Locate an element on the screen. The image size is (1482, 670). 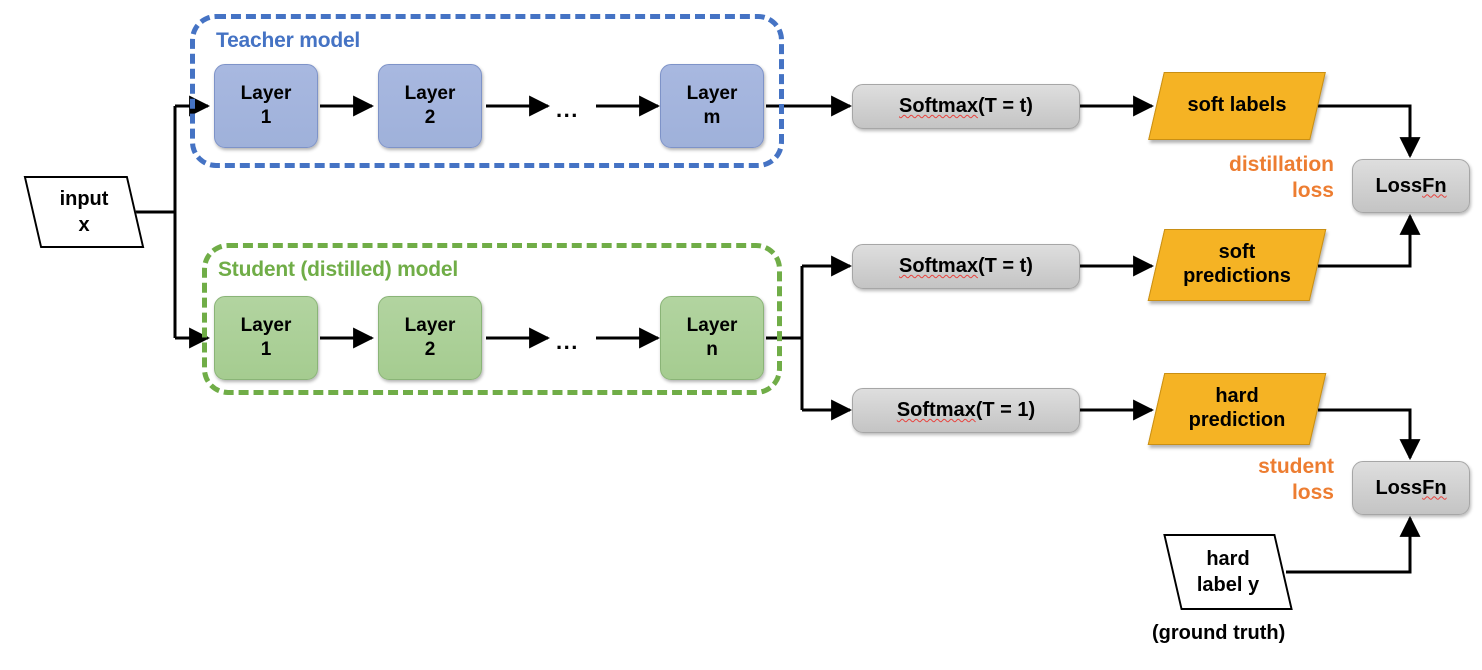
student-layer-1-index: 1 is located at coordinates (266, 349).